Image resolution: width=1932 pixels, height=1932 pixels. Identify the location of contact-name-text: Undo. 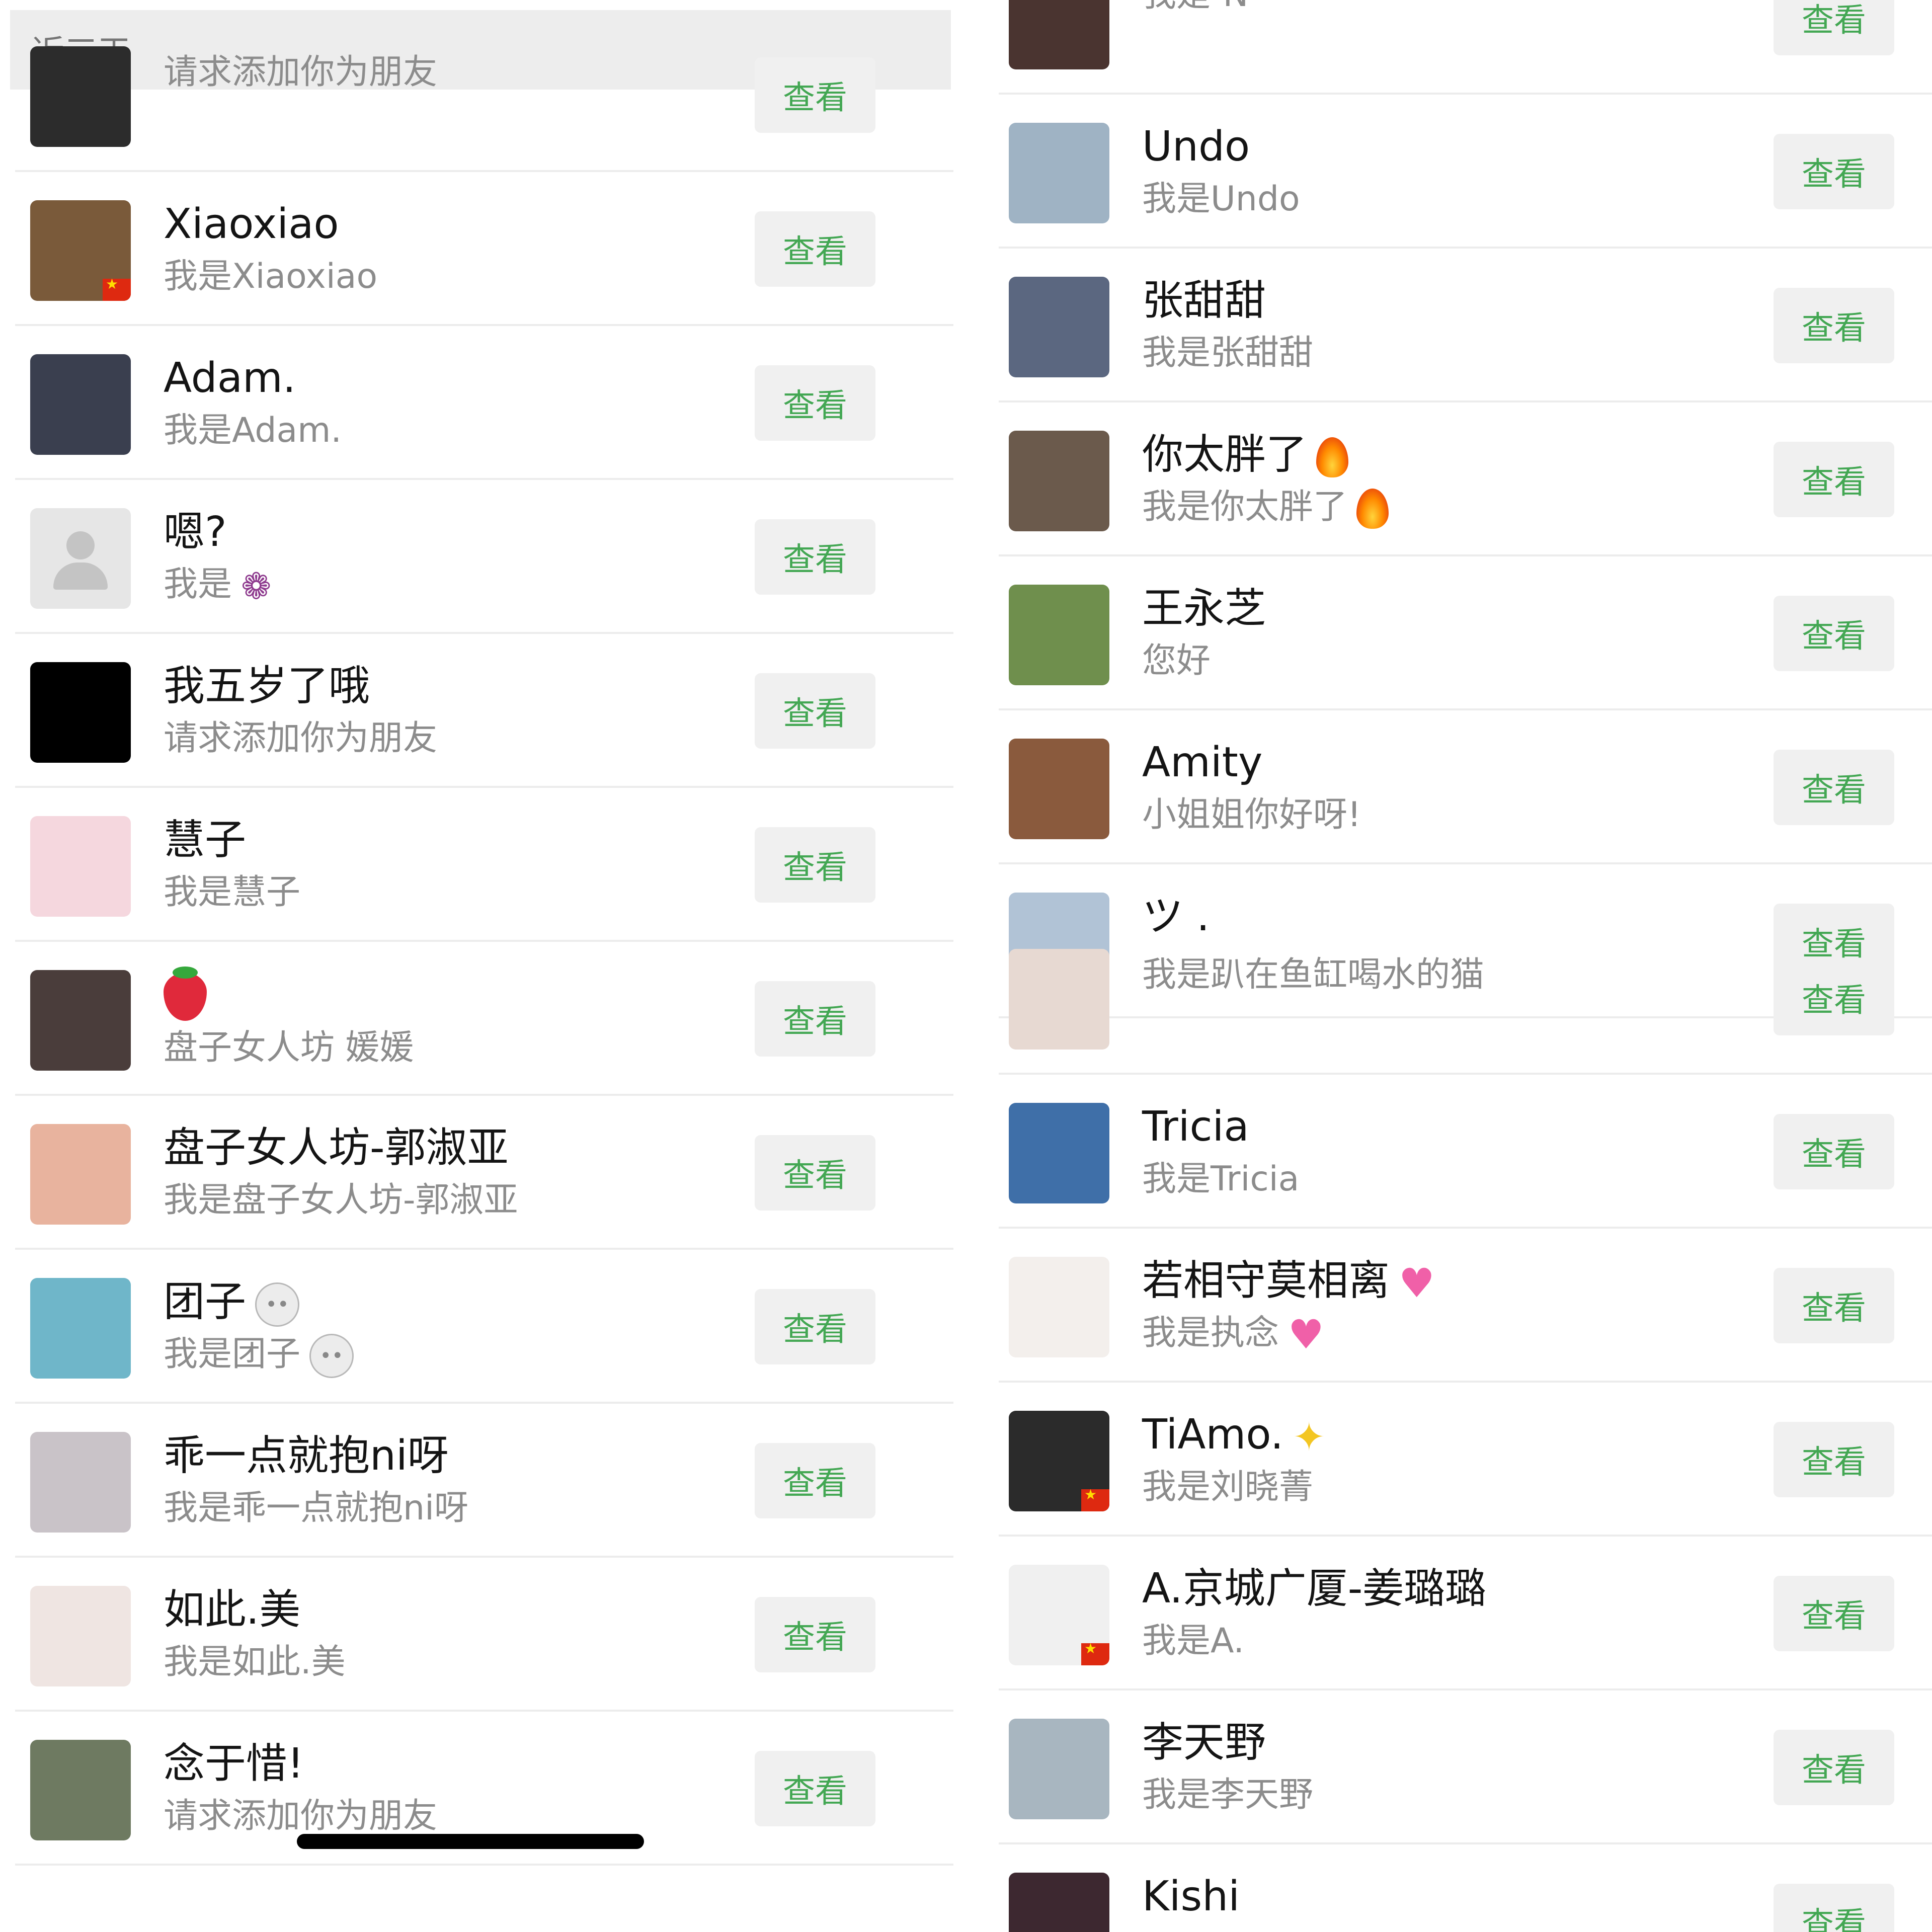
(1196, 147).